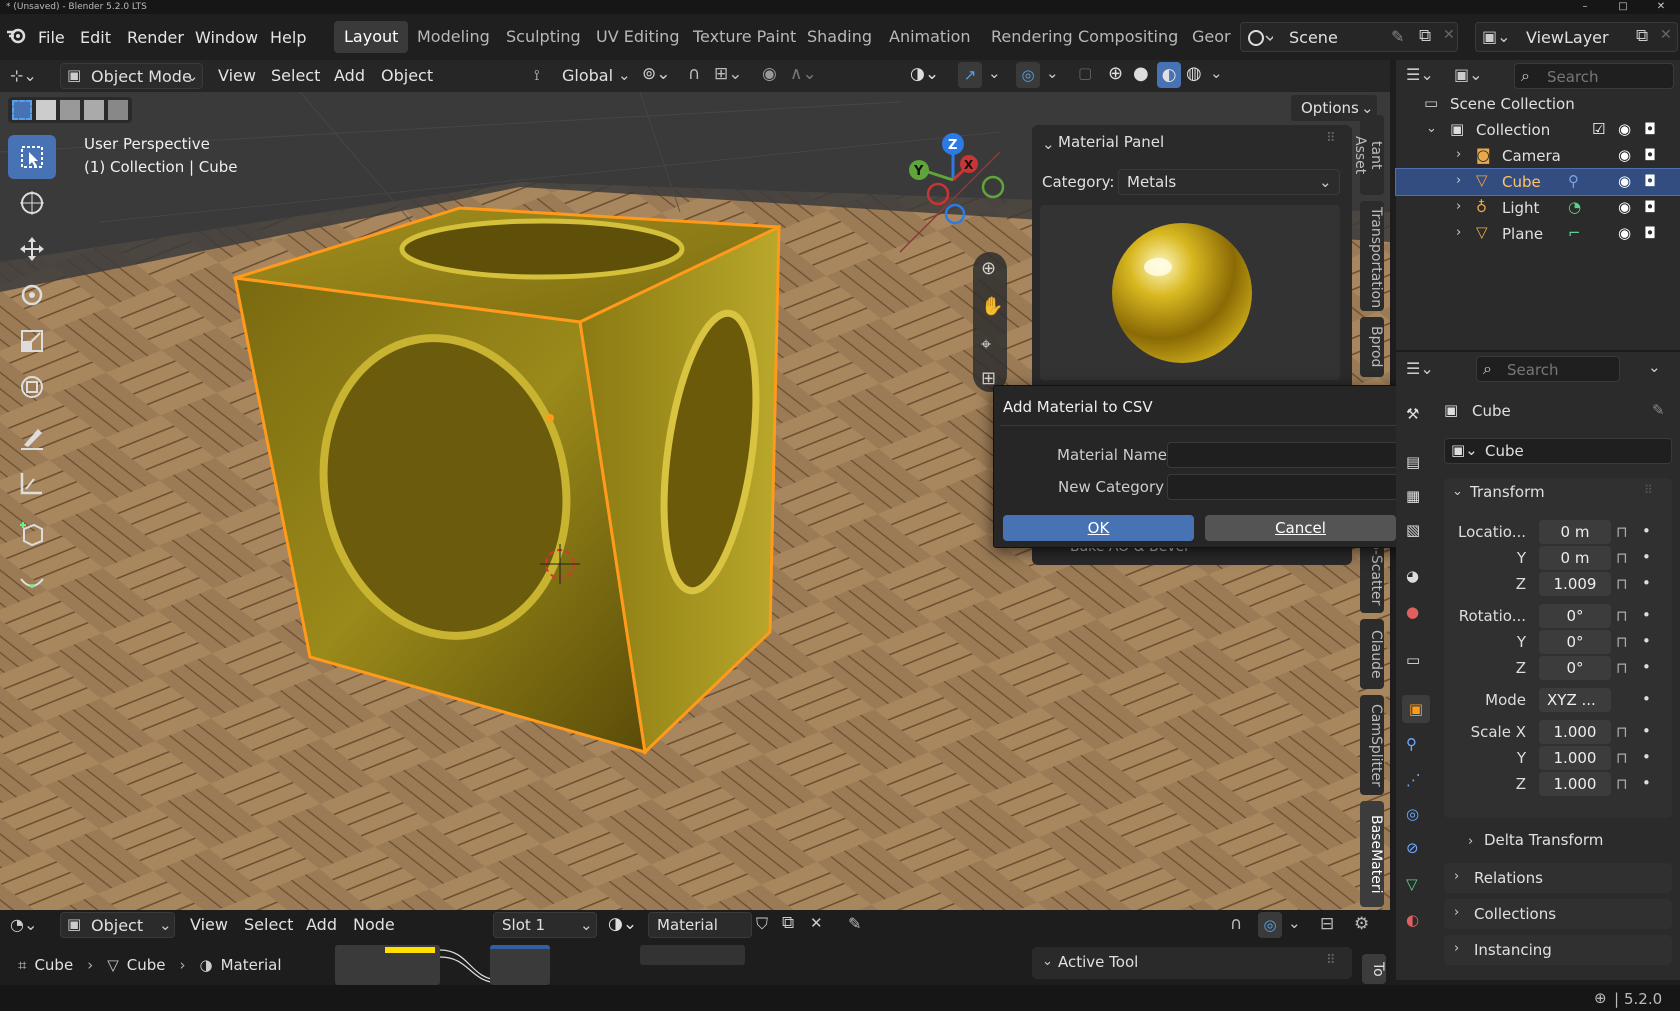 Image resolution: width=1680 pixels, height=1011 pixels. I want to click on move-tool, so click(32, 249).